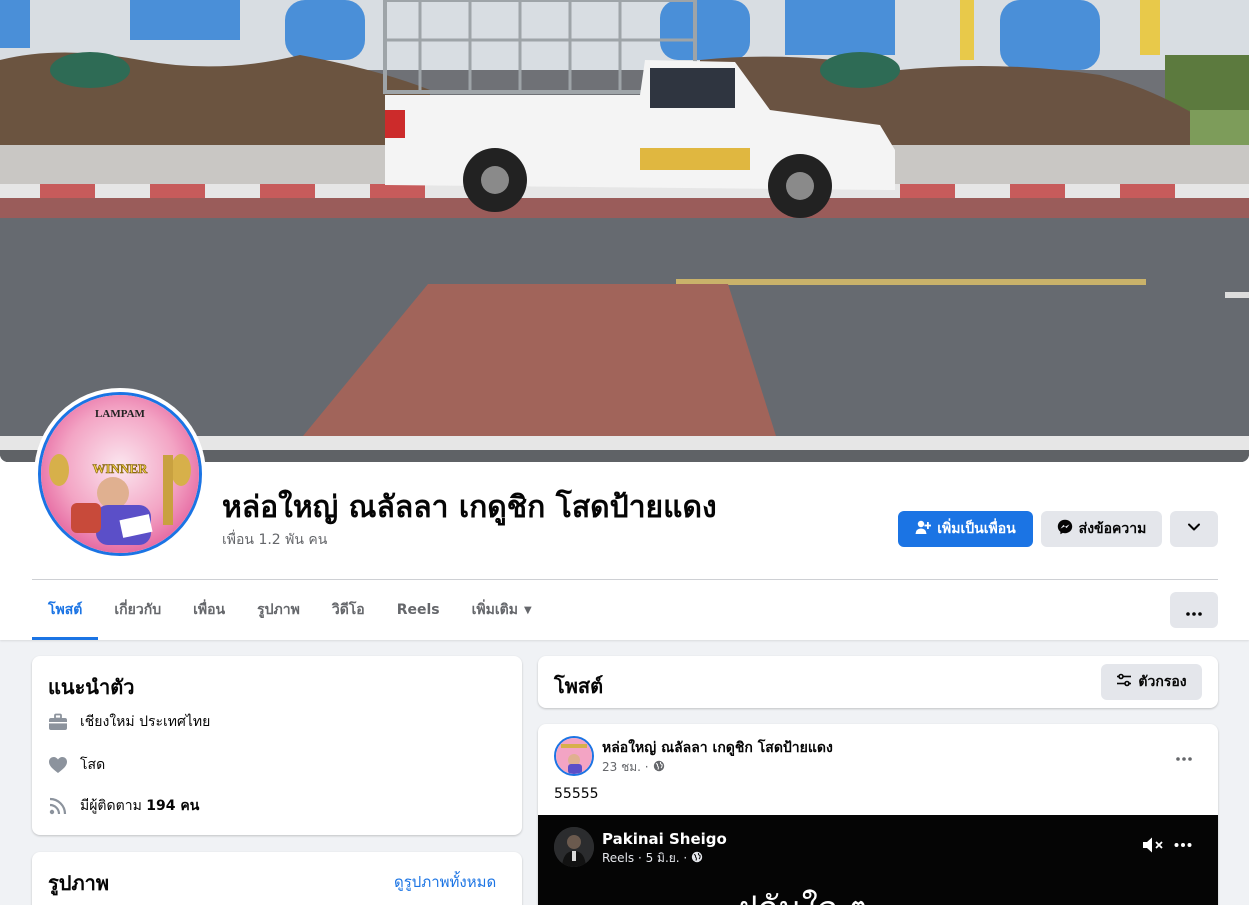 The image size is (1249, 905). Describe the element at coordinates (976, 529) in the screenshot. I see `add-friend-label: เพิ่มเป็นเพื่อน` at that location.